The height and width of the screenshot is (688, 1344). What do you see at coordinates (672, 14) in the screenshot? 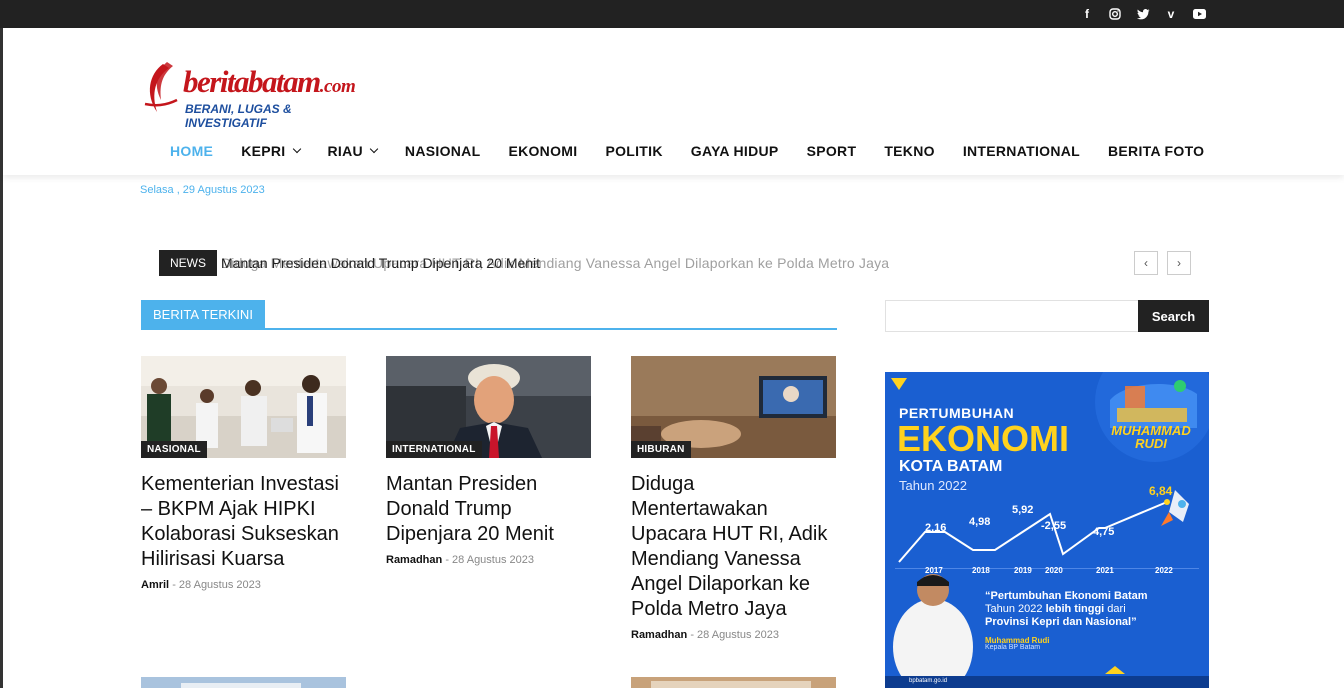
I see `top-bar: f v` at bounding box center [672, 14].